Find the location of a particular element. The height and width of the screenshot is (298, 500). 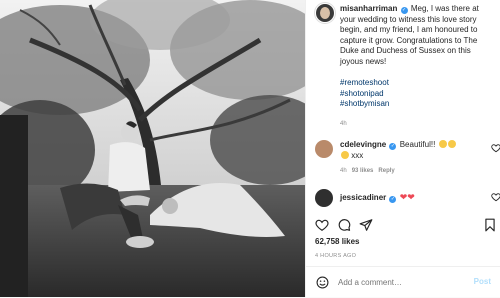

comment-likes: 93 likes is located at coordinates (363, 171).